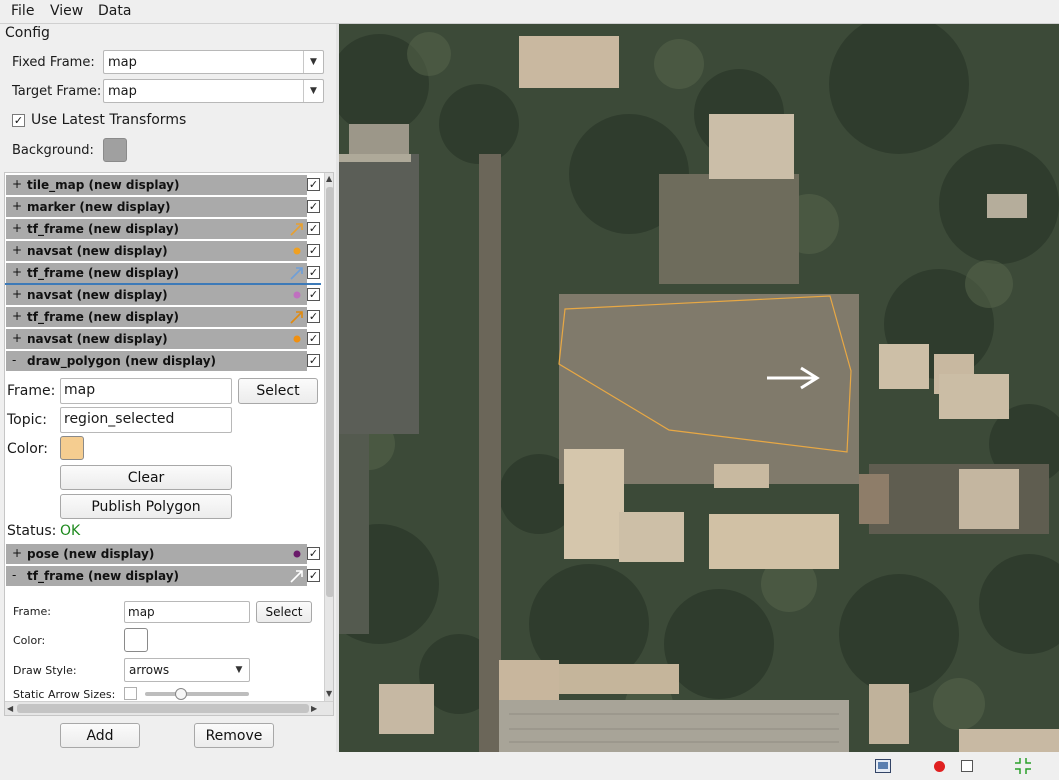 This screenshot has width=1059, height=780. What do you see at coordinates (99, 207) in the screenshot?
I see `display-label: marker (new display)` at bounding box center [99, 207].